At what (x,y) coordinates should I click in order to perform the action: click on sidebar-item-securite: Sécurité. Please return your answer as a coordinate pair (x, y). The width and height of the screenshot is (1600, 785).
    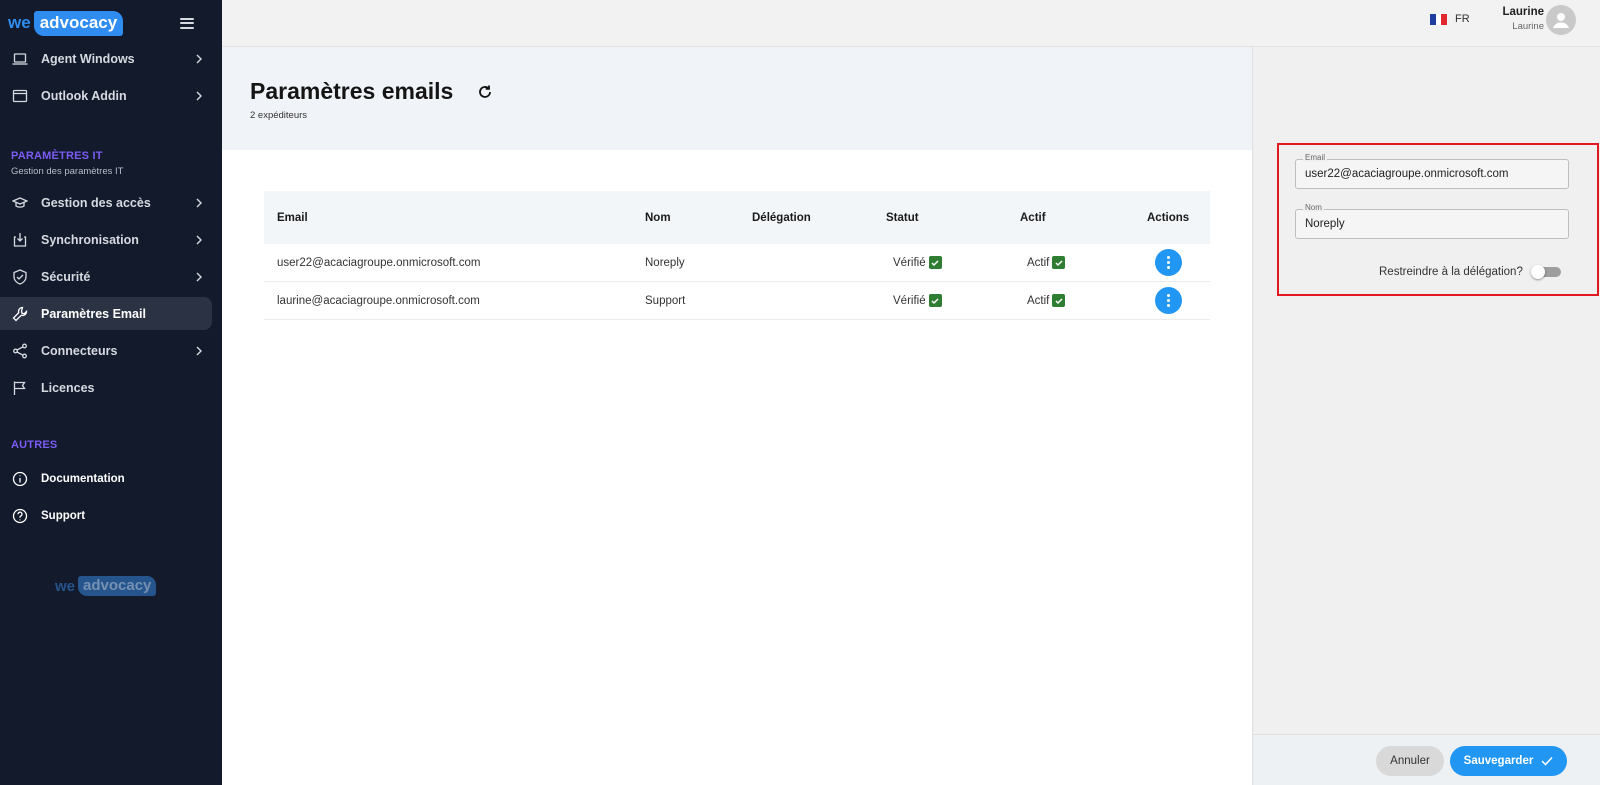
    Looking at the image, I should click on (106, 276).